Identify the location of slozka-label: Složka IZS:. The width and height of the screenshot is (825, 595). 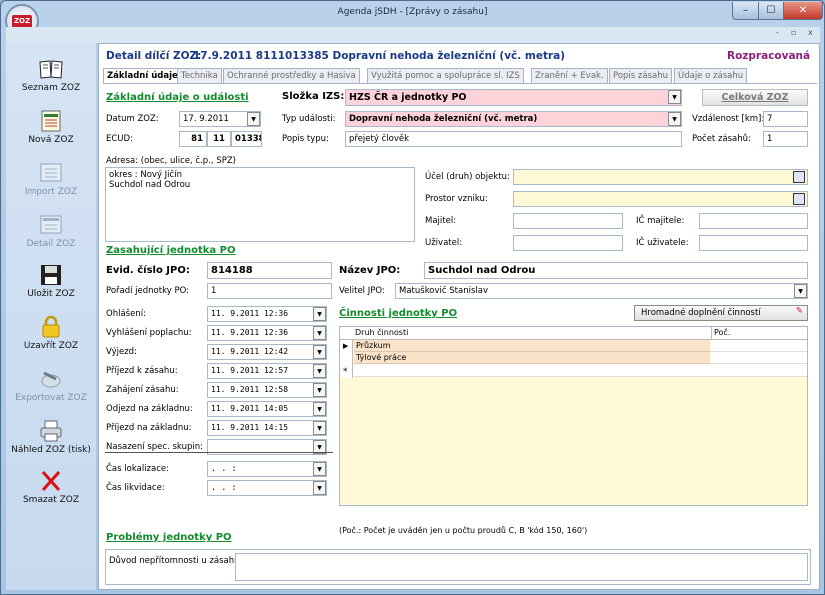
(313, 96).